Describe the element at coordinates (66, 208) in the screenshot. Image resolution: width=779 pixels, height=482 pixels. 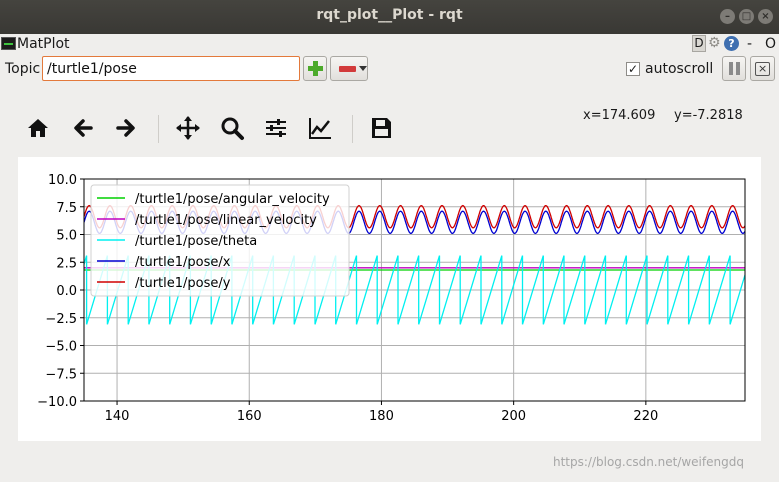
I see `y-tick-label: 7.5` at that location.